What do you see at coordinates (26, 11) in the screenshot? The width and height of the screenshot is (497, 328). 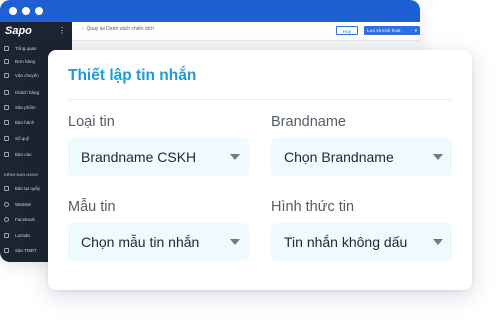 I see `window-minimize-dot` at bounding box center [26, 11].